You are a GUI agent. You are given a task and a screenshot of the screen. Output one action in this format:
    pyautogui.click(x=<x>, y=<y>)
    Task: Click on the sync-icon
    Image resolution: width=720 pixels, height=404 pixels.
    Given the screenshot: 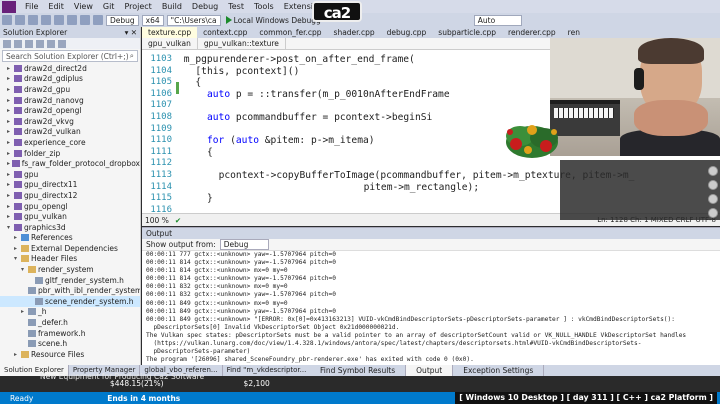 What is the action you would take?
    pyautogui.click(x=18, y=43)
    